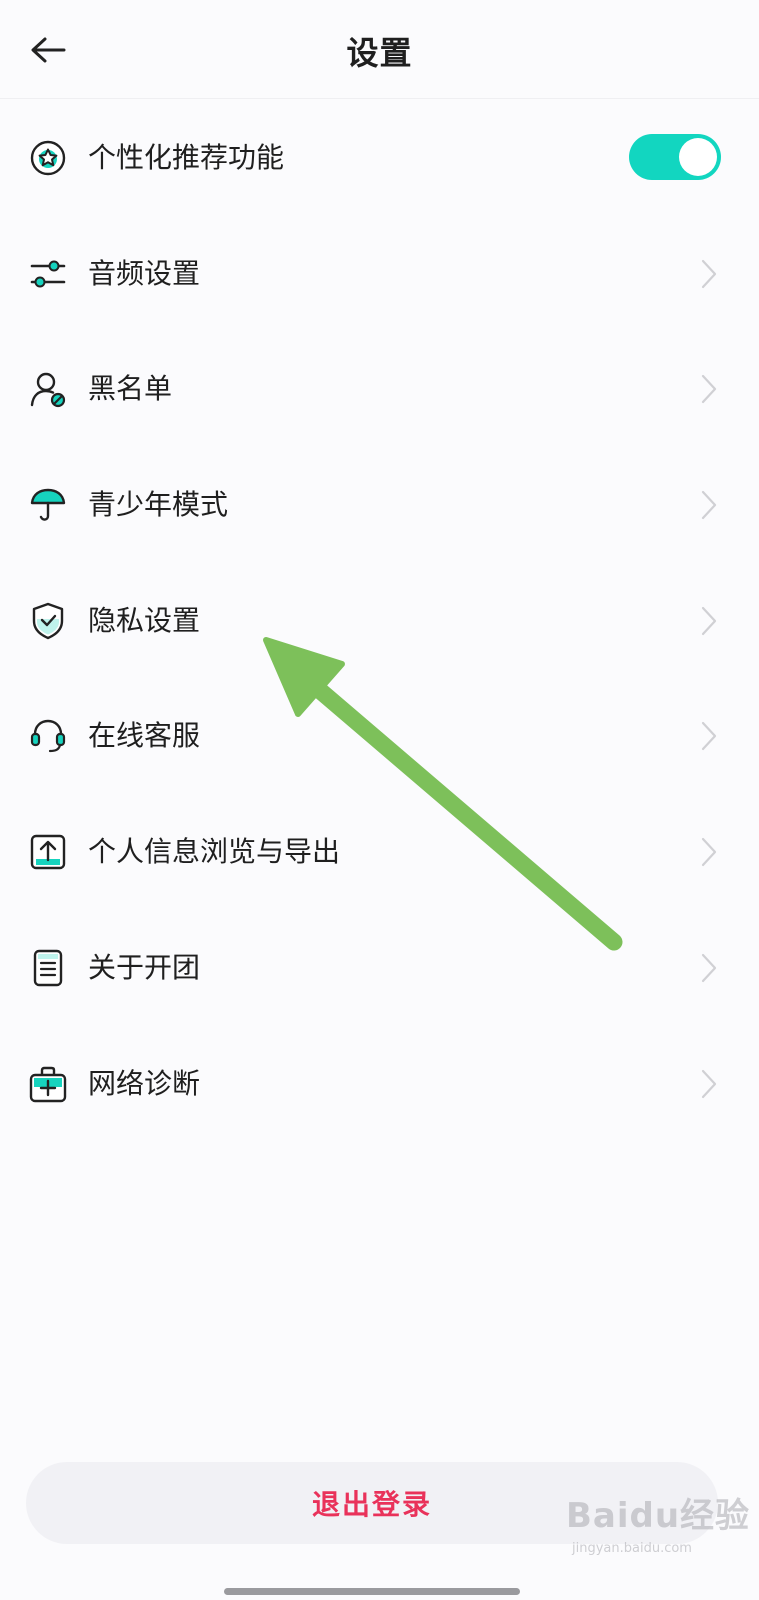 The height and width of the screenshot is (1600, 759). Describe the element at coordinates (48, 621) in the screenshot. I see `shield-check-icon` at that location.